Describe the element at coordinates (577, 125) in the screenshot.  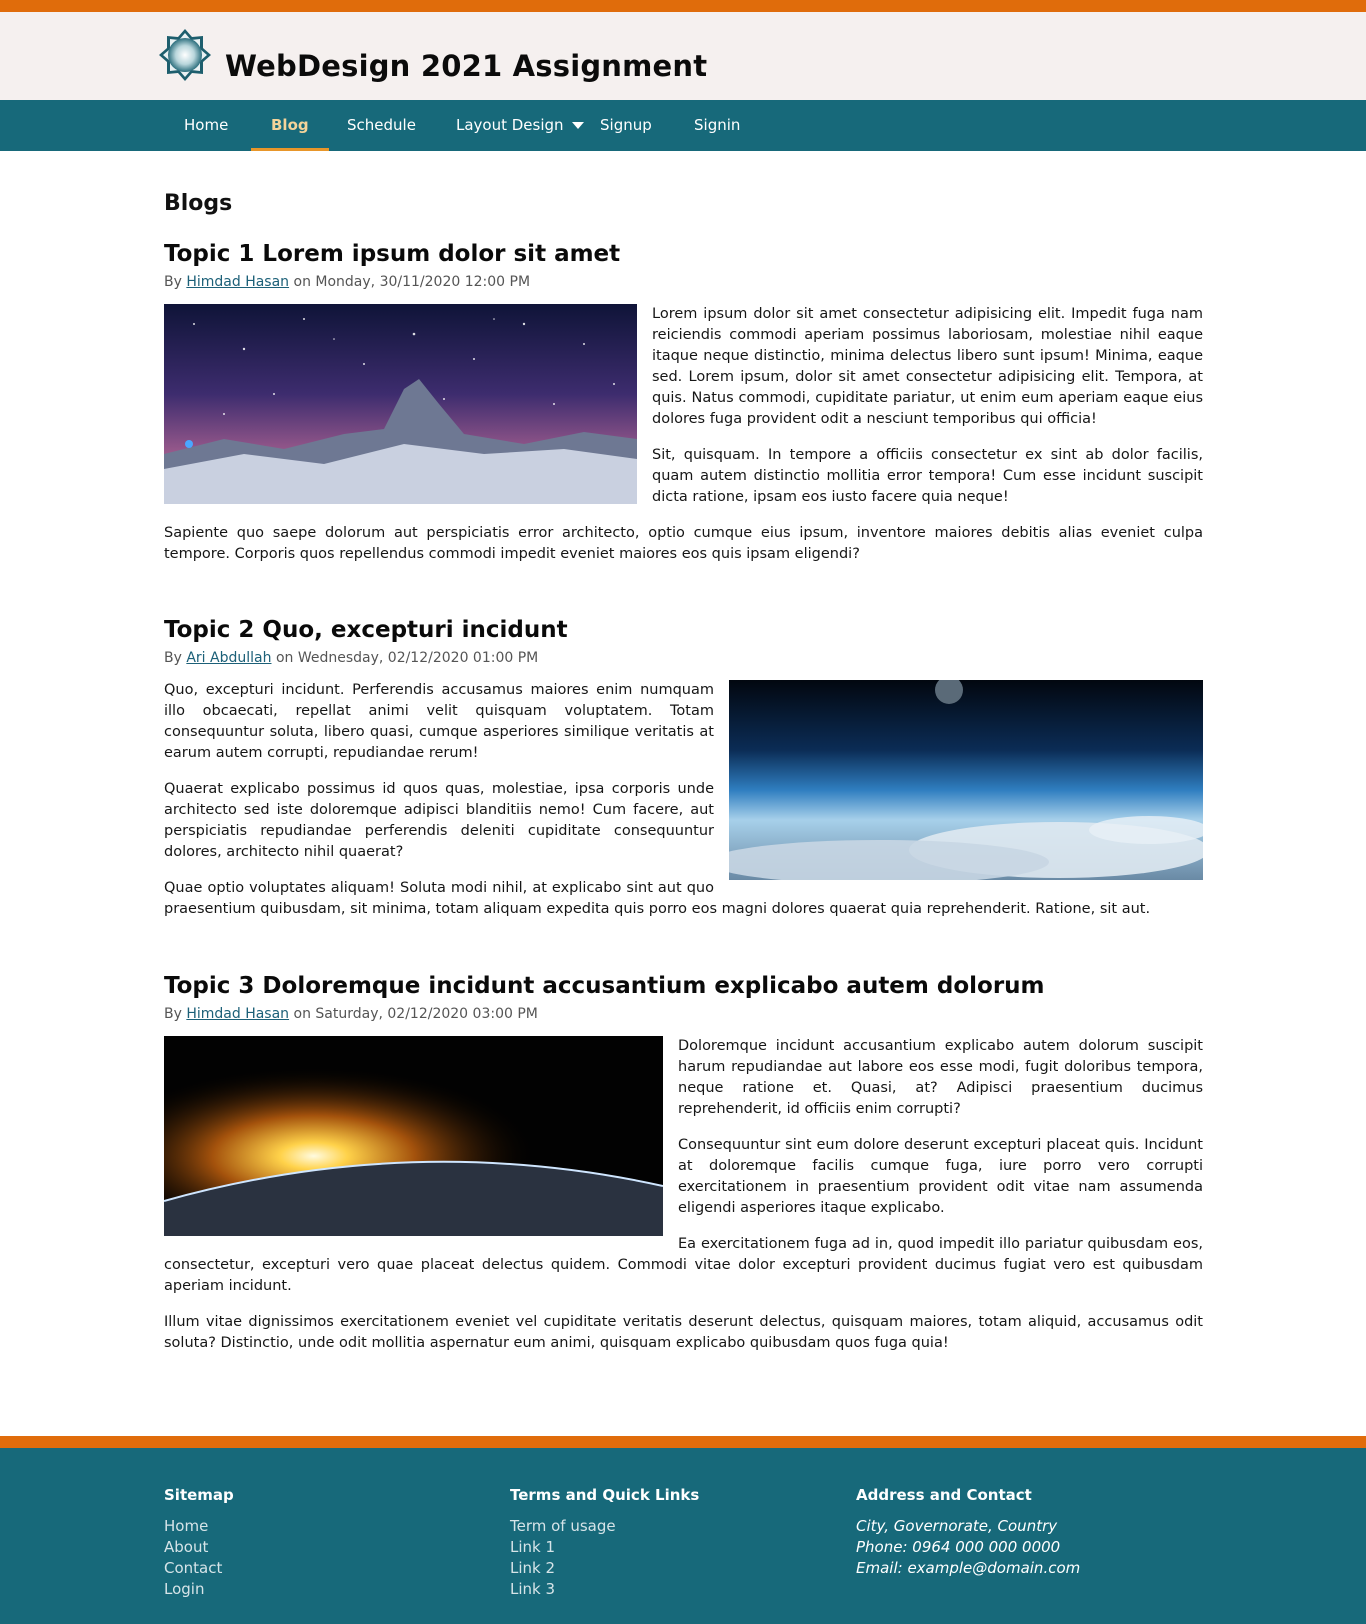
I see `chevron-down-icon` at that location.